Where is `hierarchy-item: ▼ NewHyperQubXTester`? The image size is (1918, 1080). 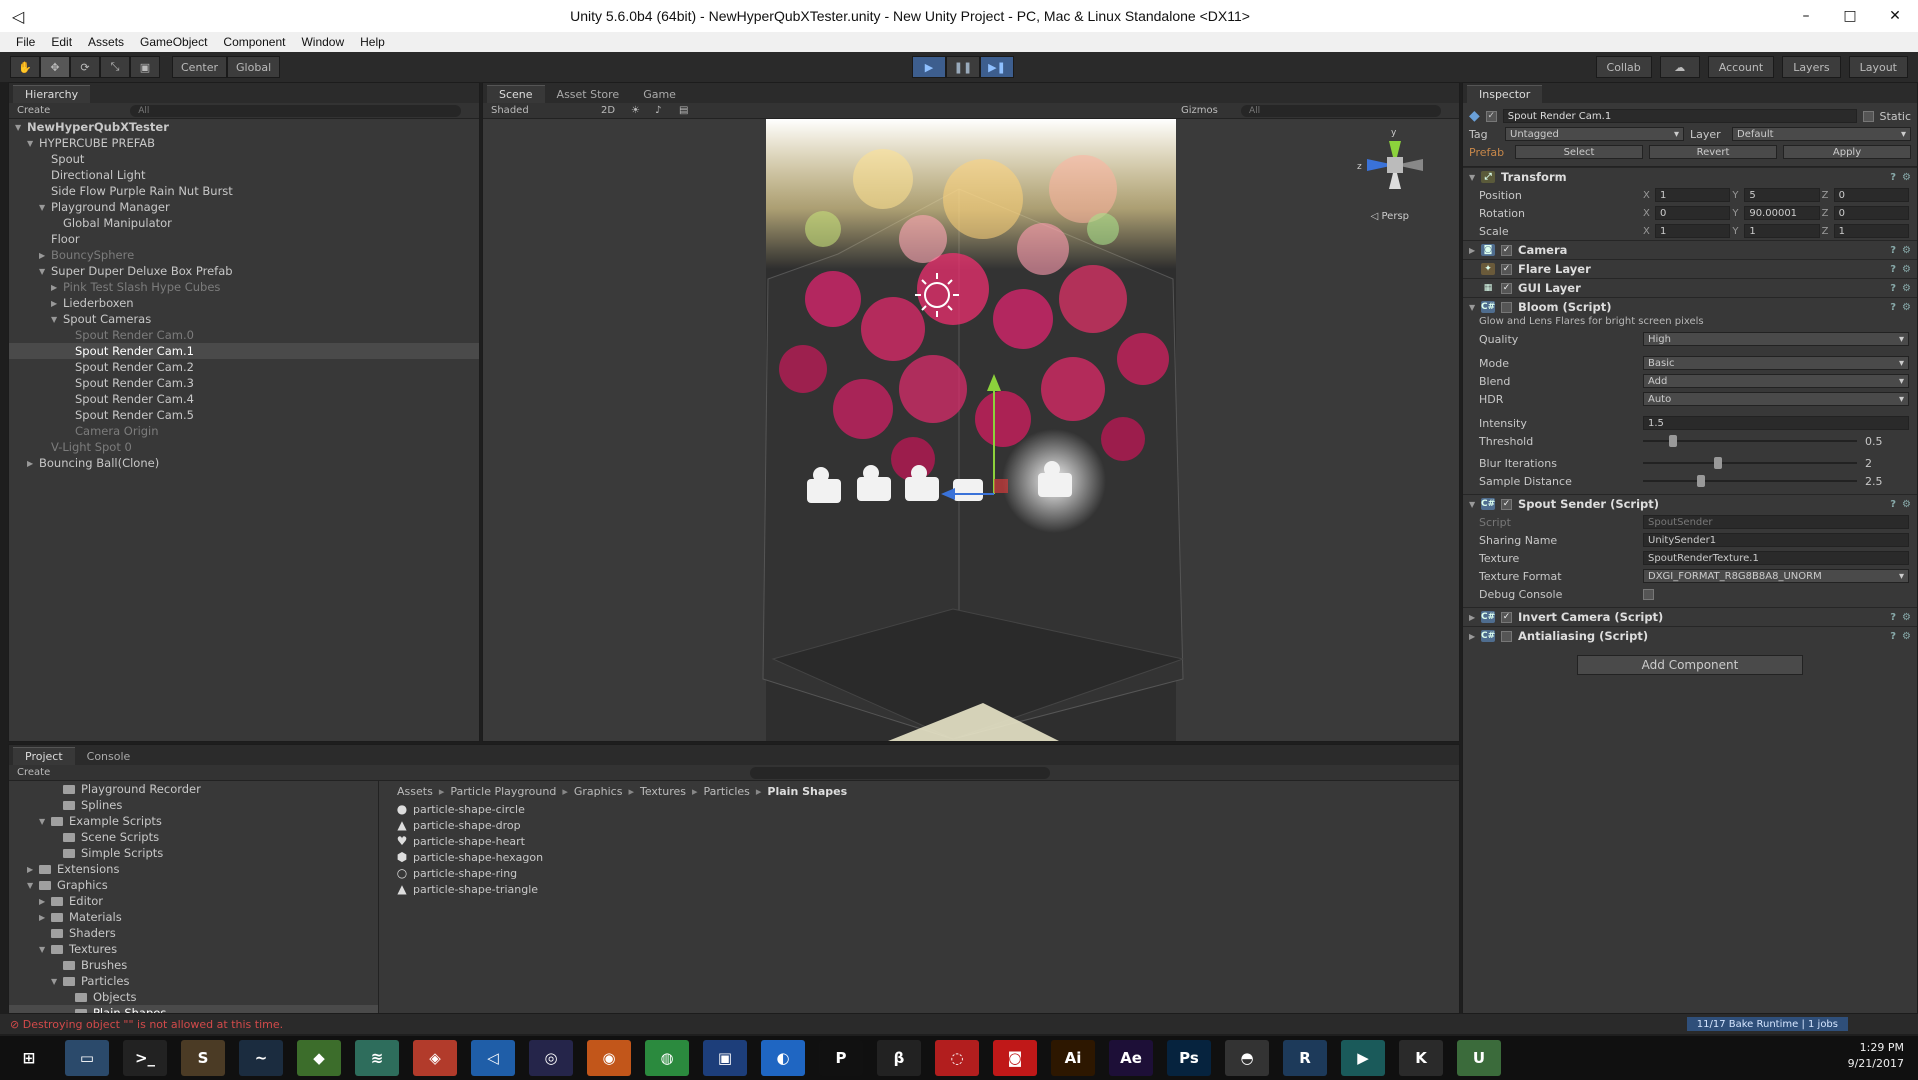 hierarchy-item: ▼ NewHyperQubXTester is located at coordinates (244, 127).